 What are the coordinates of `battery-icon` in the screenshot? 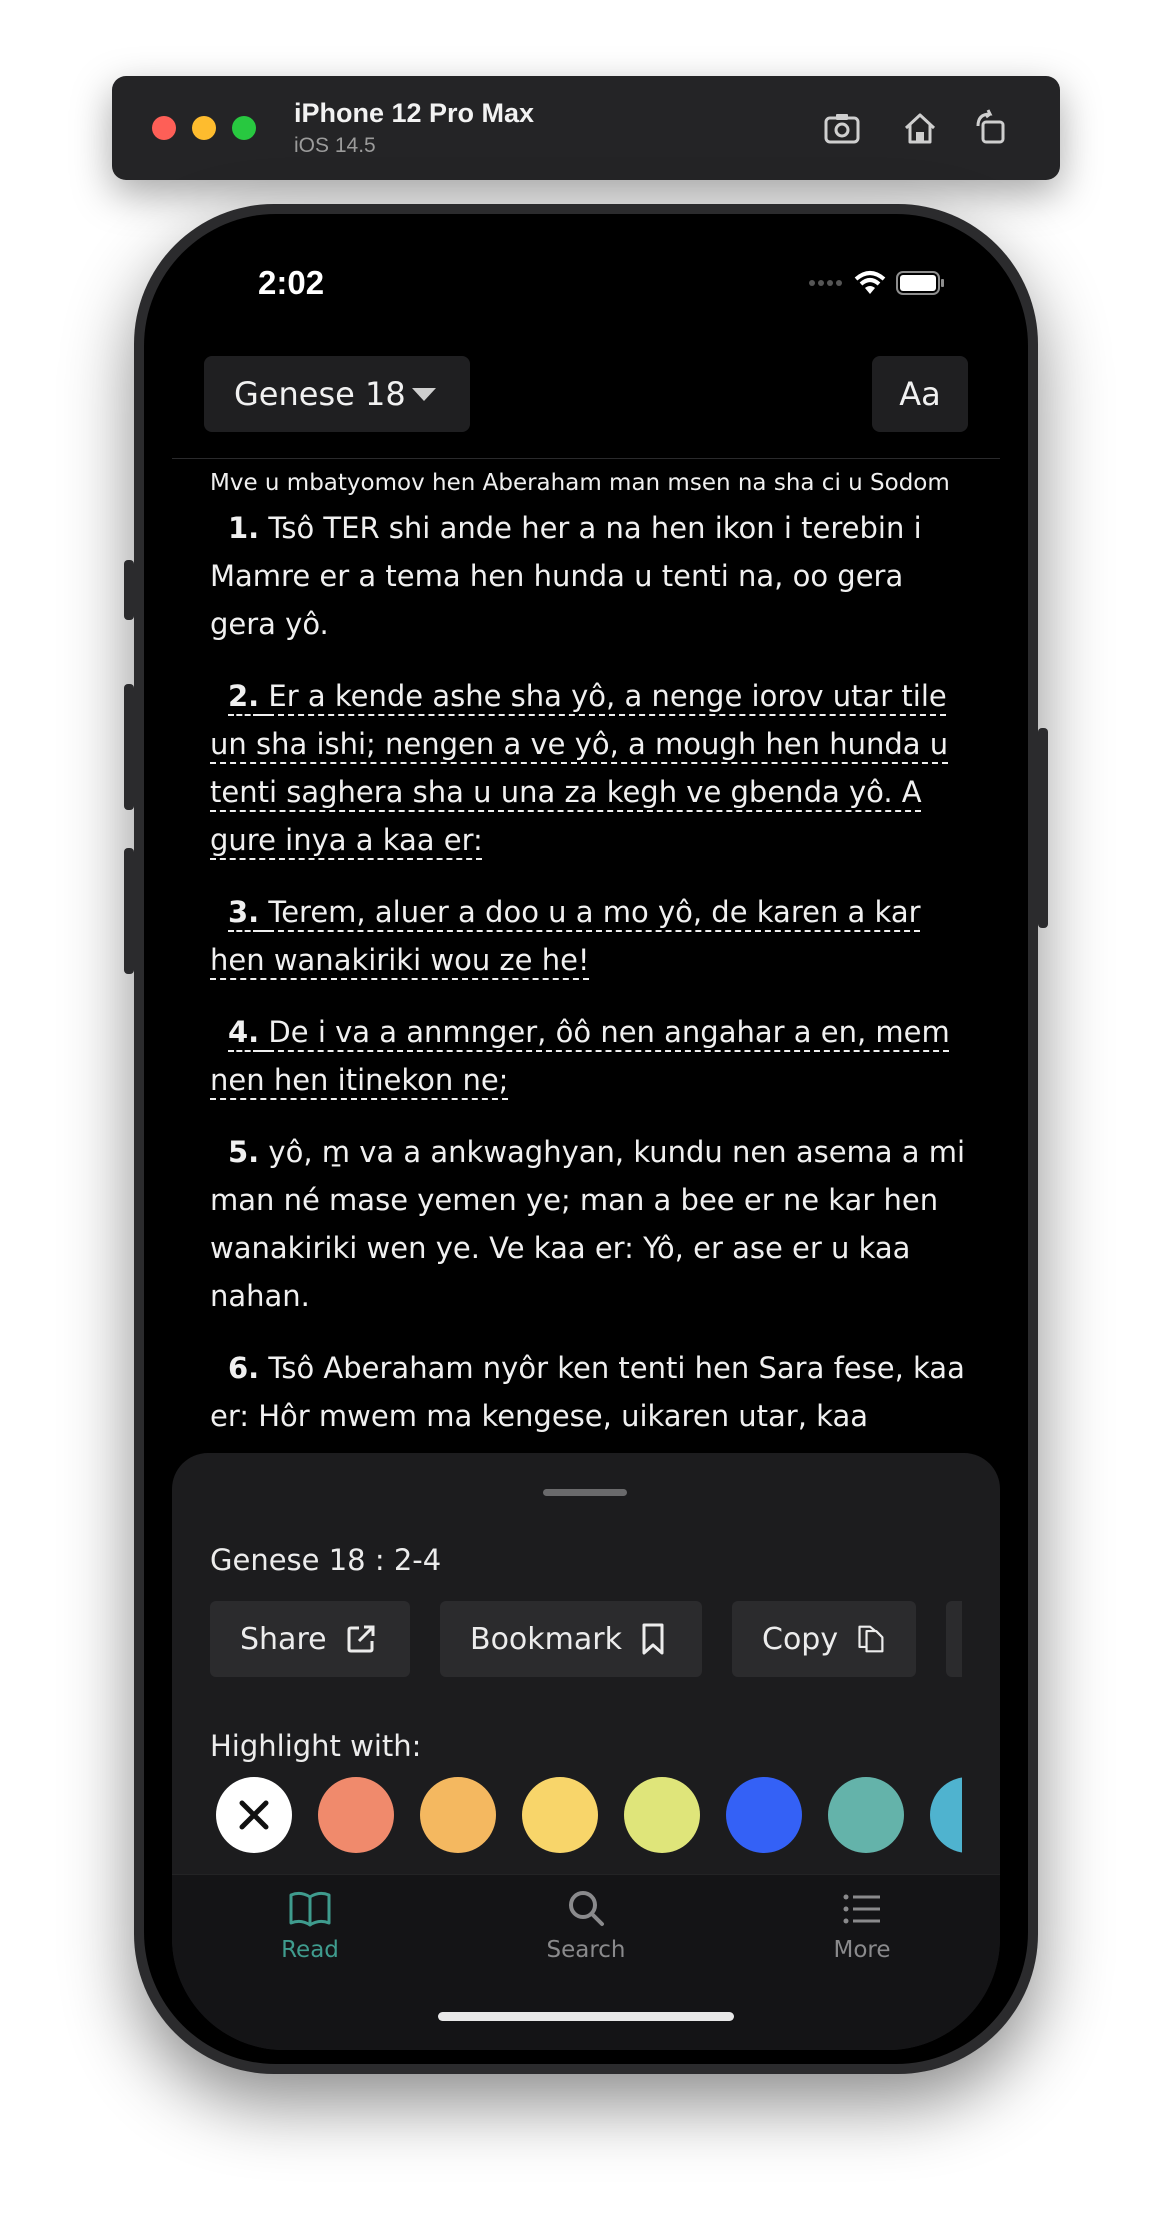 It's located at (920, 283).